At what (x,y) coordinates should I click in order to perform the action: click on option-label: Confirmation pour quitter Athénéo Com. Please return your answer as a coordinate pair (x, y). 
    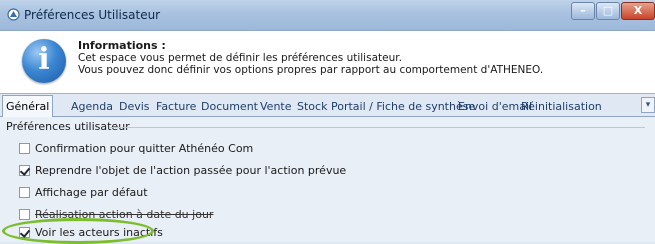
    Looking at the image, I should click on (144, 148).